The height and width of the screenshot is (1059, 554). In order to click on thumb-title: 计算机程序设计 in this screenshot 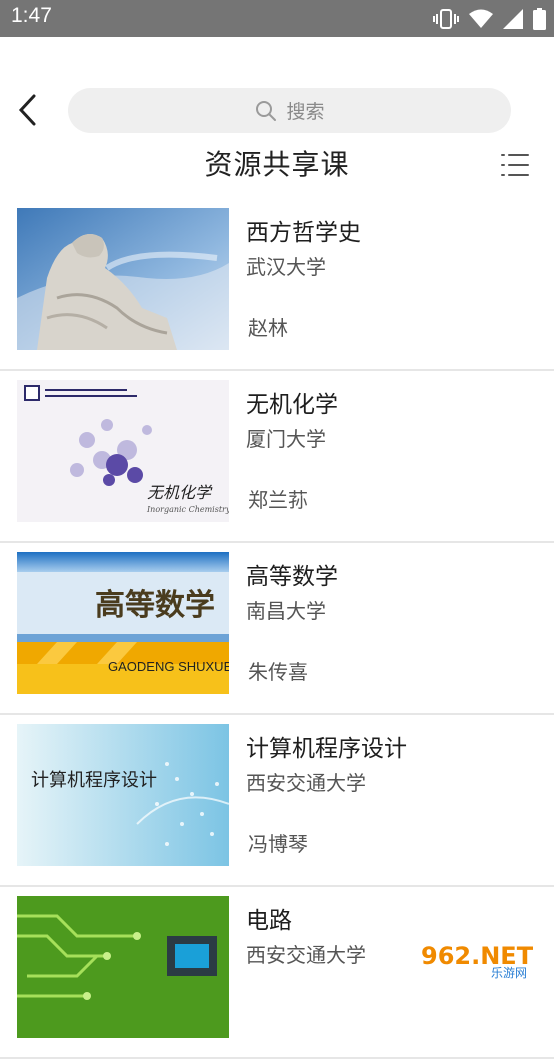, I will do `click(94, 780)`.